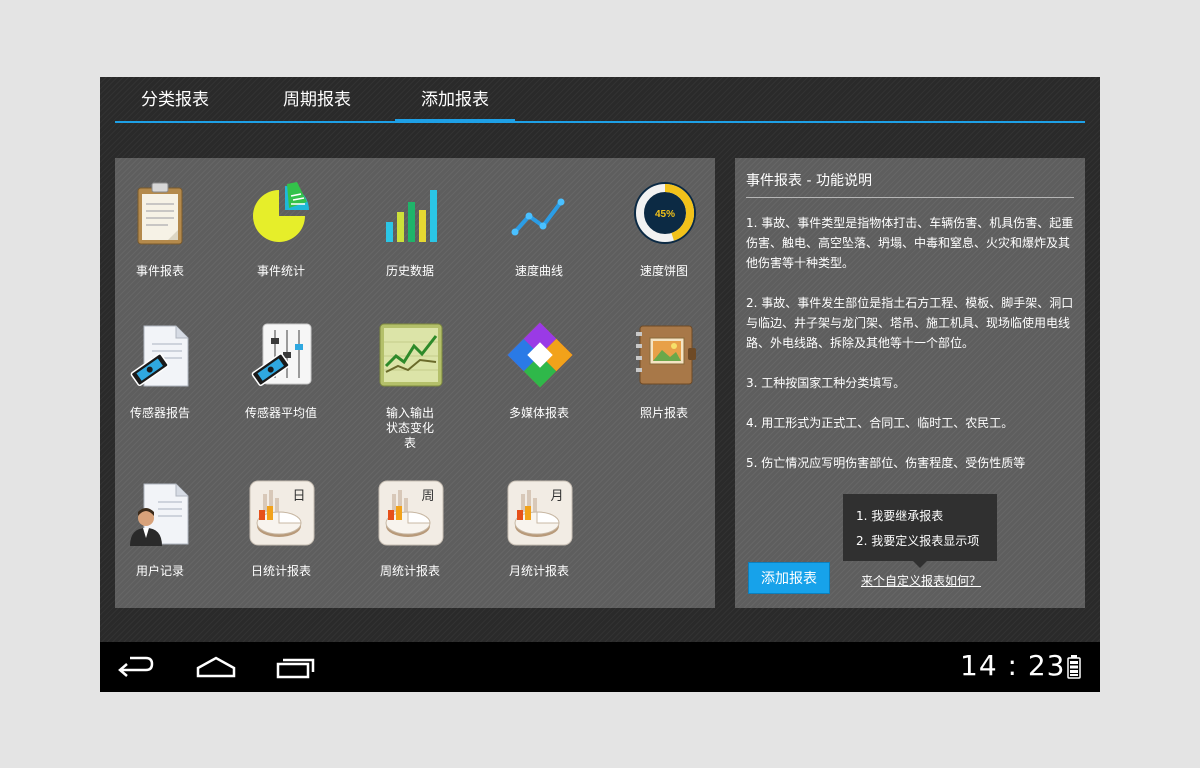 This screenshot has width=1200, height=768. I want to click on pie-chart-icon, so click(282, 213).